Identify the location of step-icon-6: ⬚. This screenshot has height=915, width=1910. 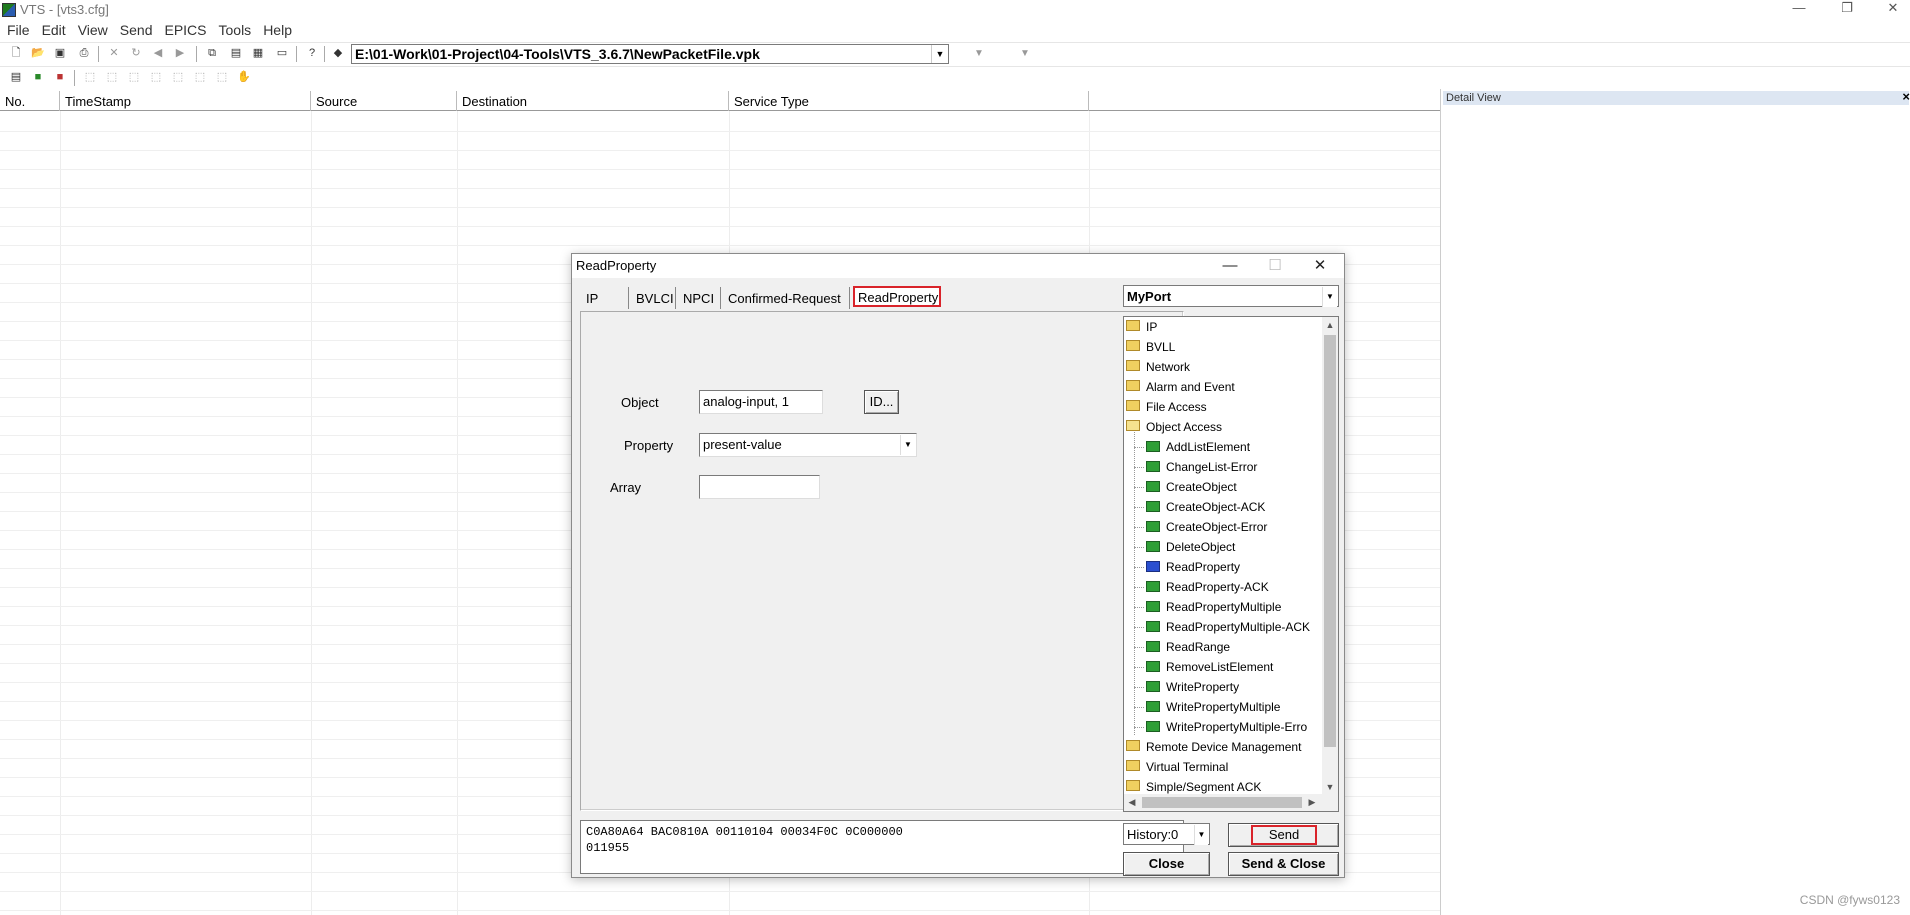
(200, 77).